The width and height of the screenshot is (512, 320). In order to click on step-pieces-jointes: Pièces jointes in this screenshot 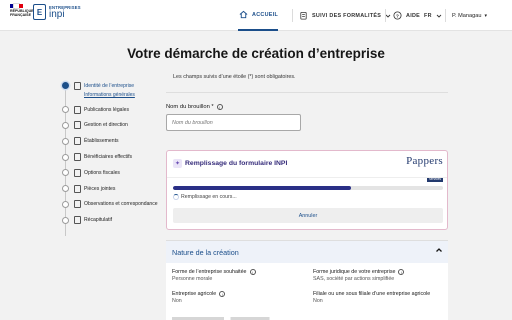, I will do `click(110, 189)`.